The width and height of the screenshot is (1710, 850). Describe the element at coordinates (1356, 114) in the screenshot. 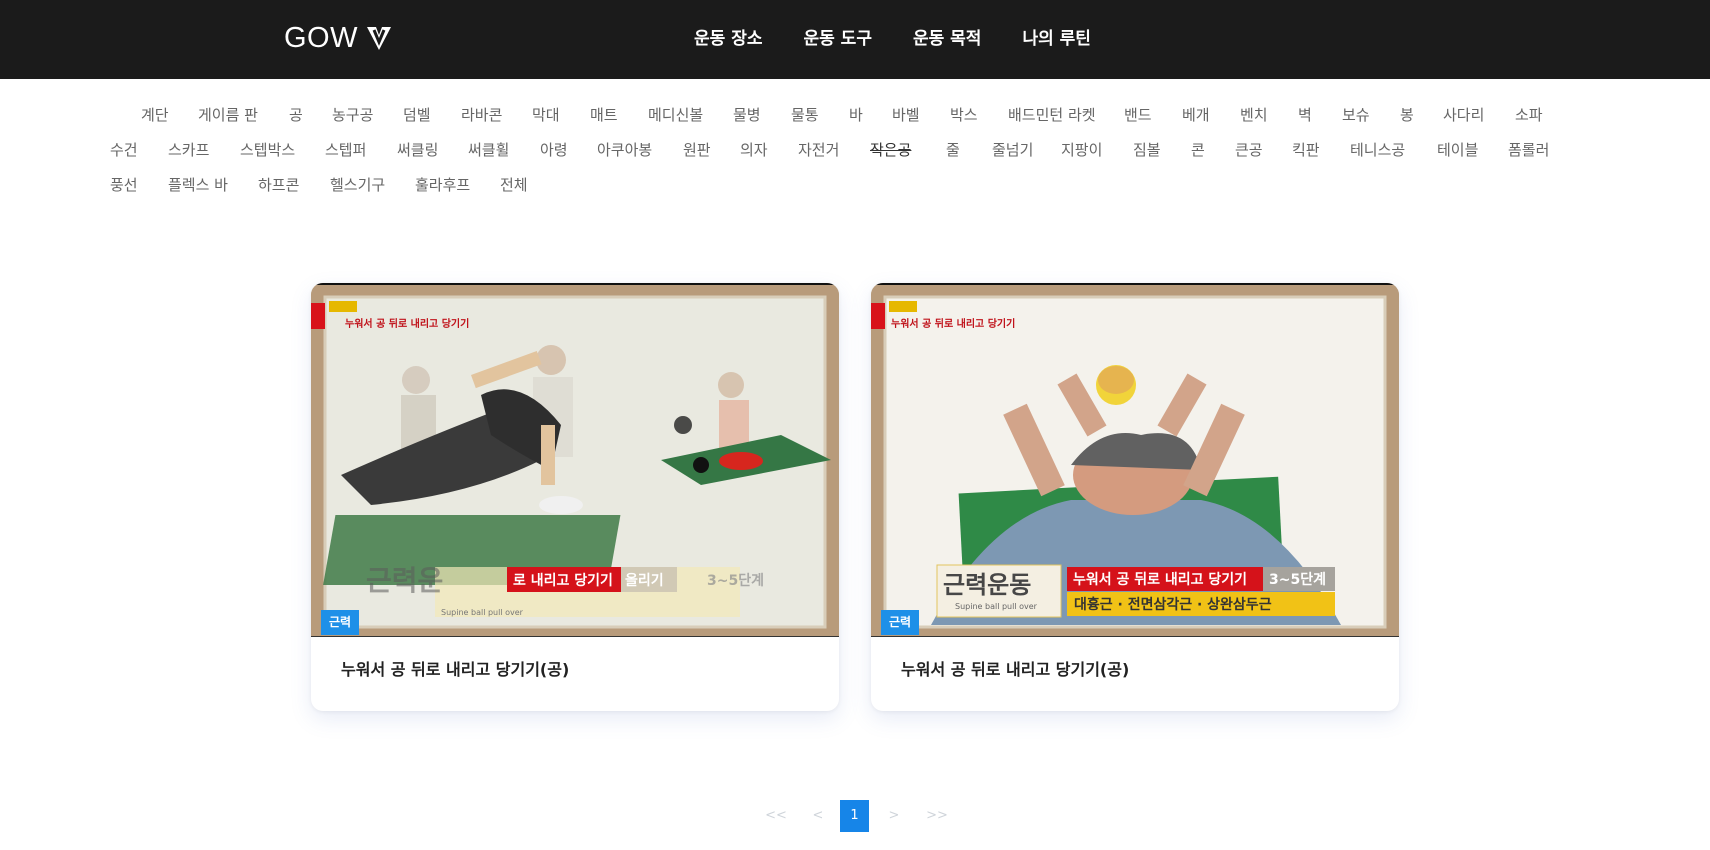

I see `category-chip: 보슈` at that location.